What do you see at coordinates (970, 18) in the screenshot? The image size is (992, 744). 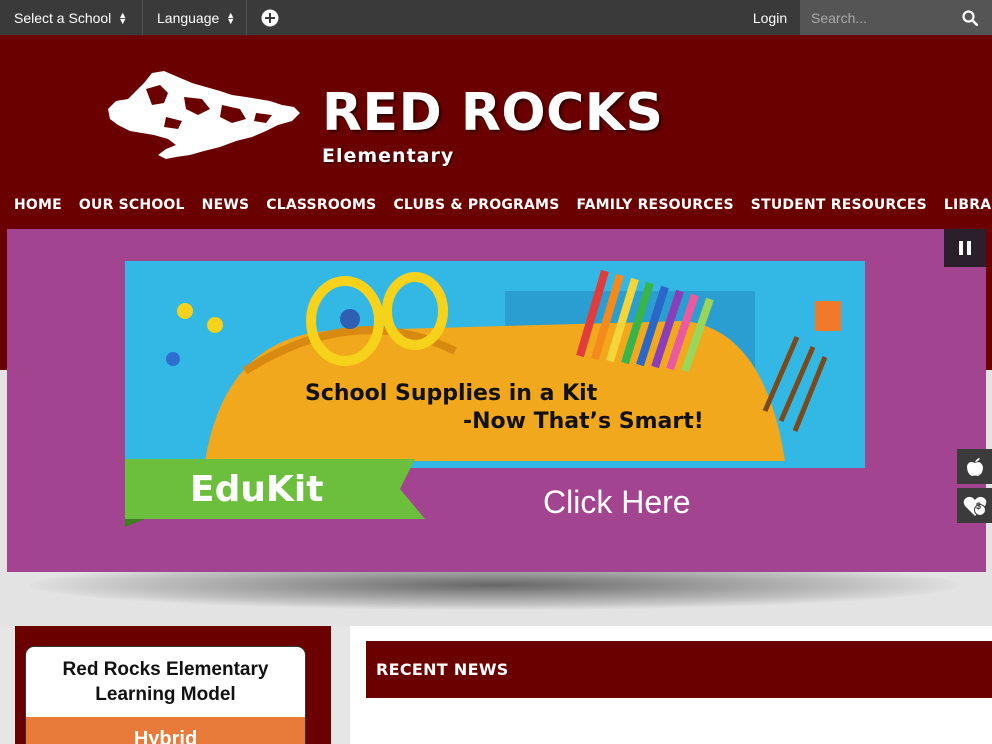 I see `search-icon` at bounding box center [970, 18].